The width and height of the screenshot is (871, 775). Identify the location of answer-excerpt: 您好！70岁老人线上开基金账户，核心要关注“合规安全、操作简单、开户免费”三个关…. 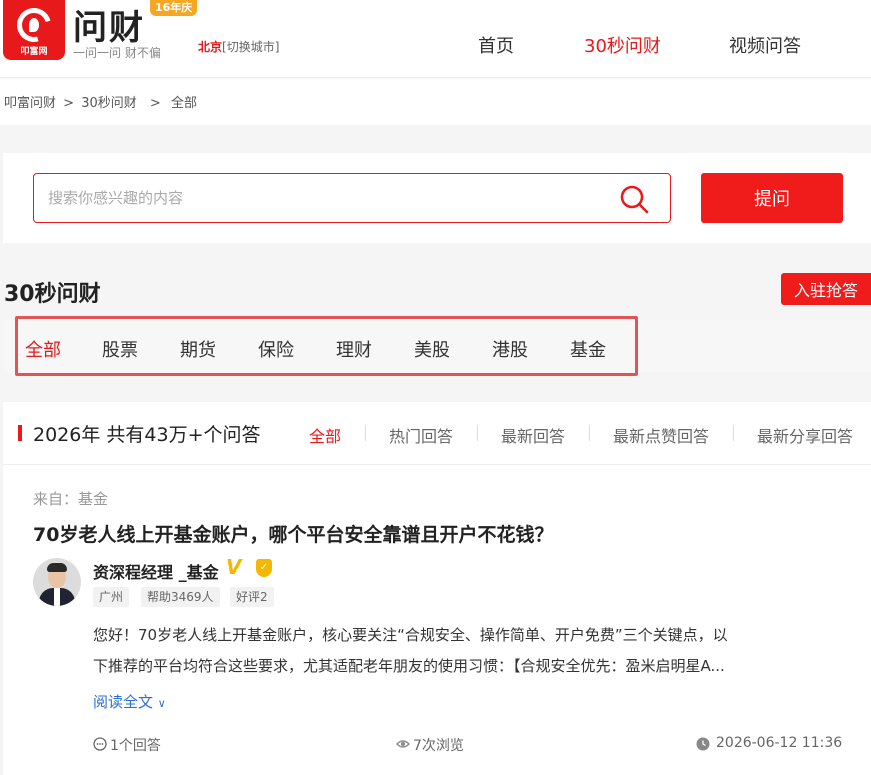
(443, 651).